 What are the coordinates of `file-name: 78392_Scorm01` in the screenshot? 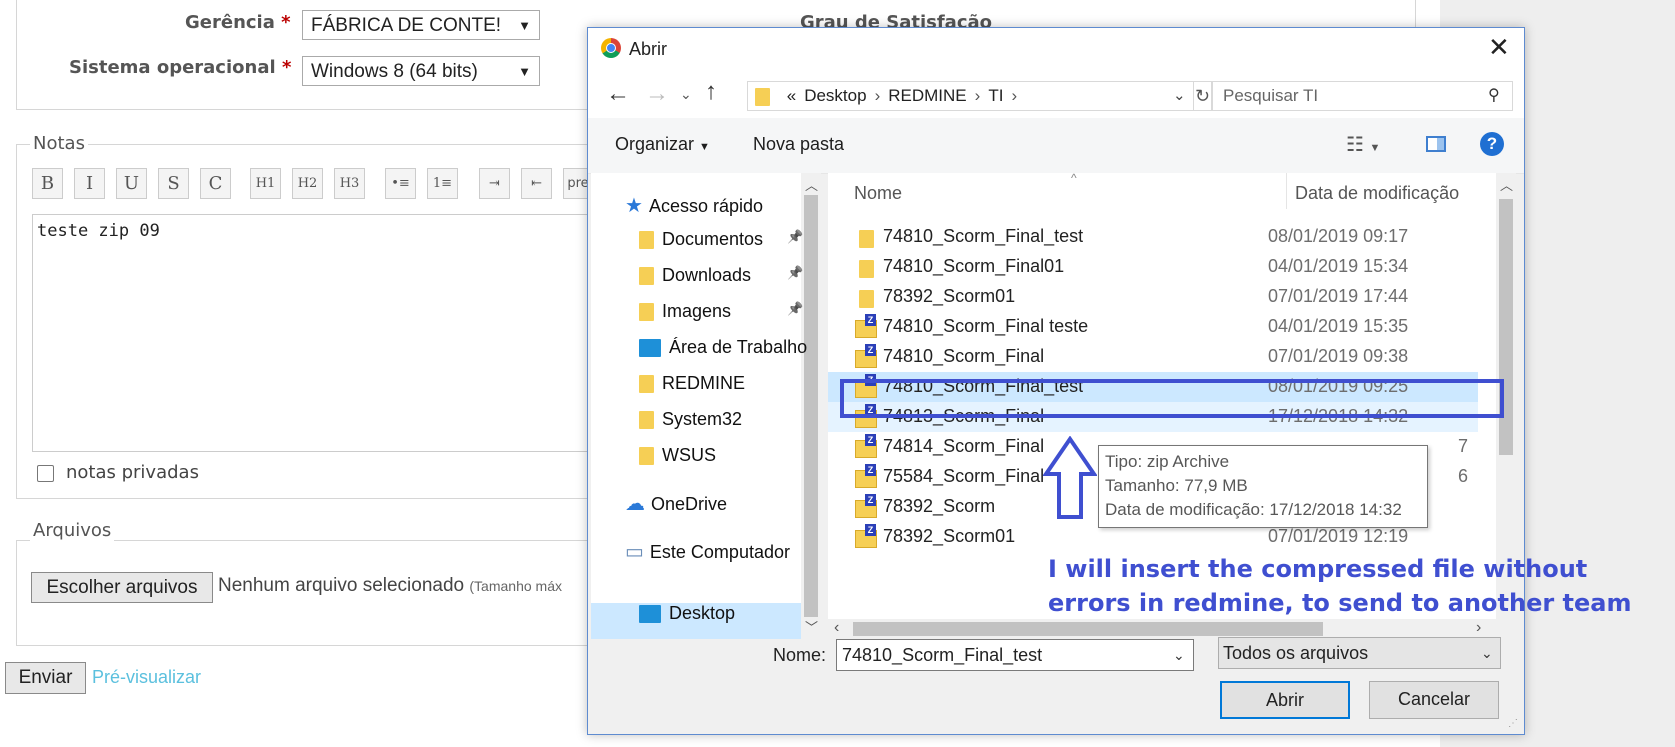 It's located at (949, 536).